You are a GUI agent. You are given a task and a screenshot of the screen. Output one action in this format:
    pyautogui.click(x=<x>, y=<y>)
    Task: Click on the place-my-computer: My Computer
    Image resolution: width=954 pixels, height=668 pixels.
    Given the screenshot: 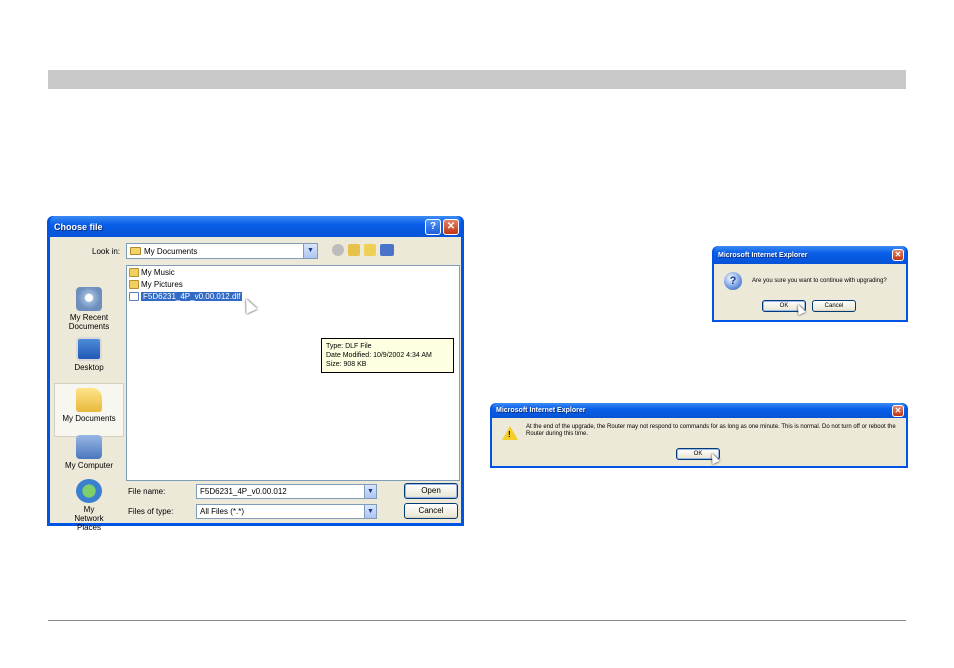 What is the action you would take?
    pyautogui.click(x=89, y=452)
    